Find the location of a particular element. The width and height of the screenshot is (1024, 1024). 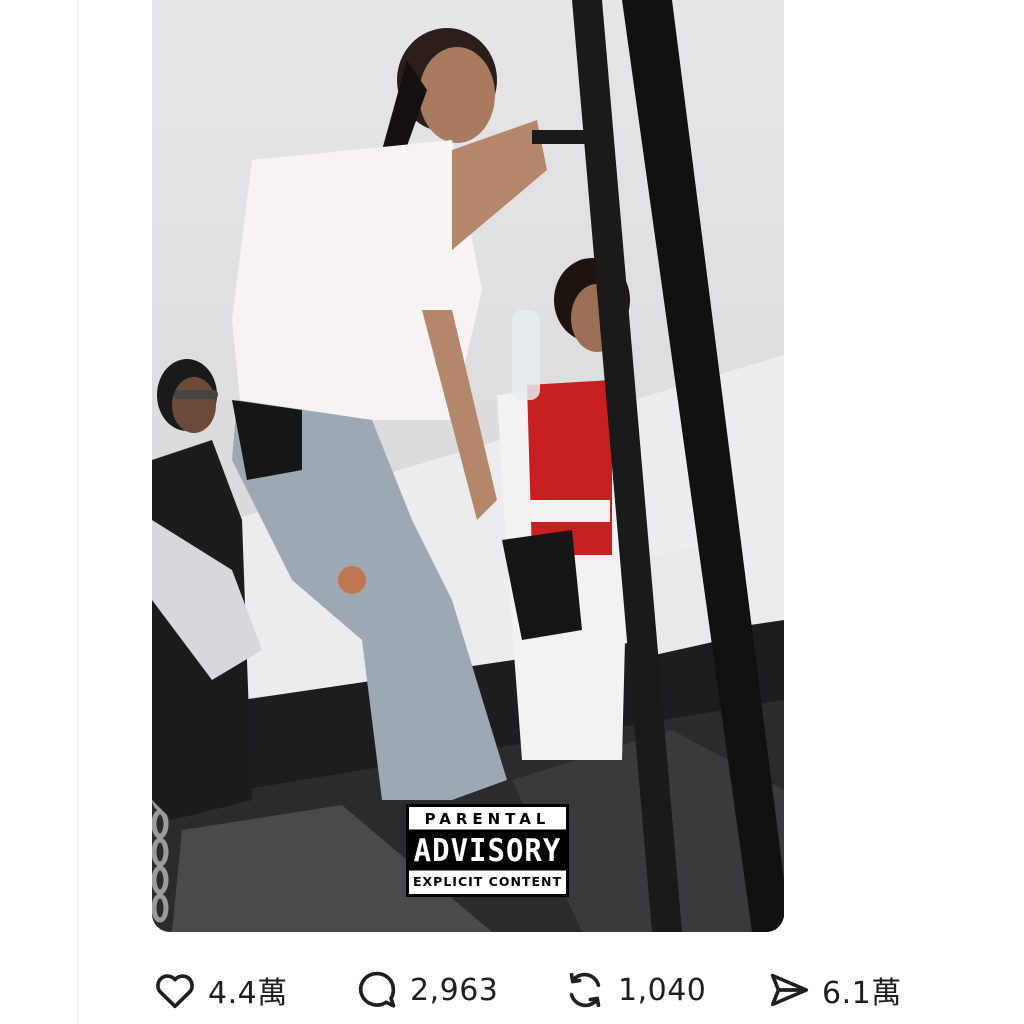

send-icon is located at coordinates (789, 990).